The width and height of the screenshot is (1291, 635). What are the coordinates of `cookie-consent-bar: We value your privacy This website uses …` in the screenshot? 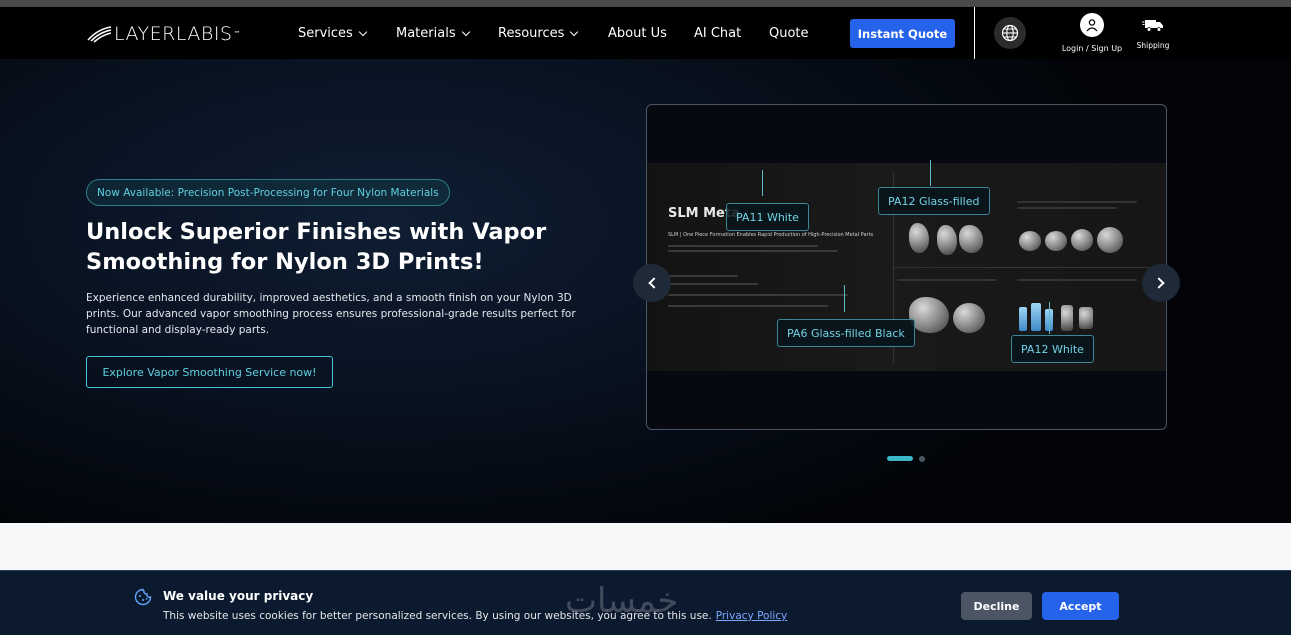 It's located at (645, 602).